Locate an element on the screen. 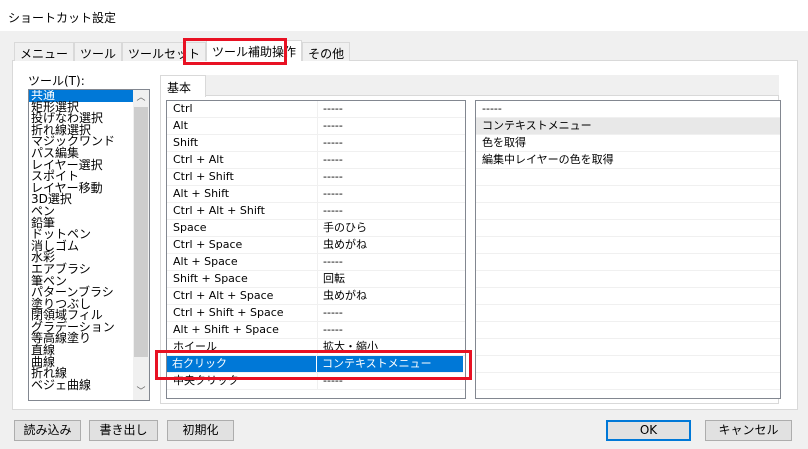  table-row: Ctrl + Alt ----- is located at coordinates (316, 160).